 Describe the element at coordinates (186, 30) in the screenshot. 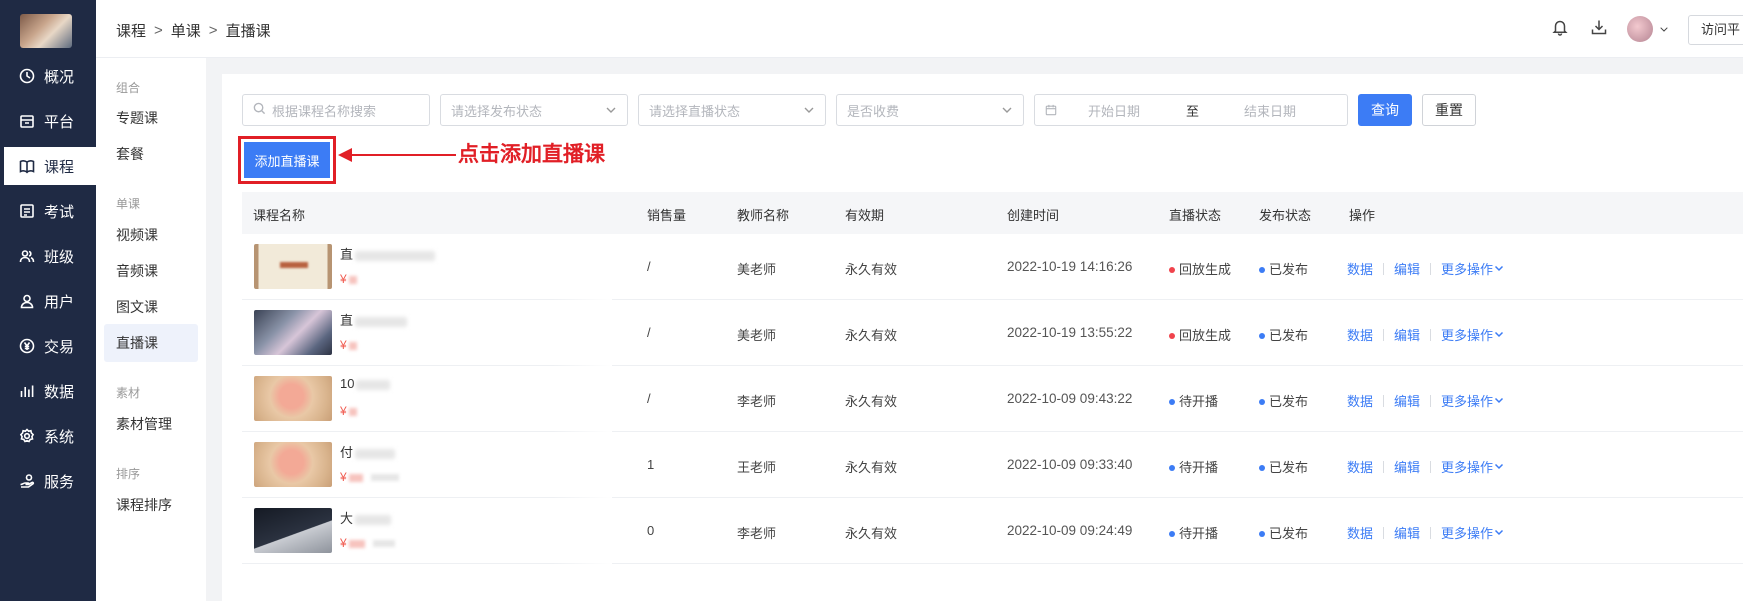

I see `breadcrumb-item: 单课` at that location.